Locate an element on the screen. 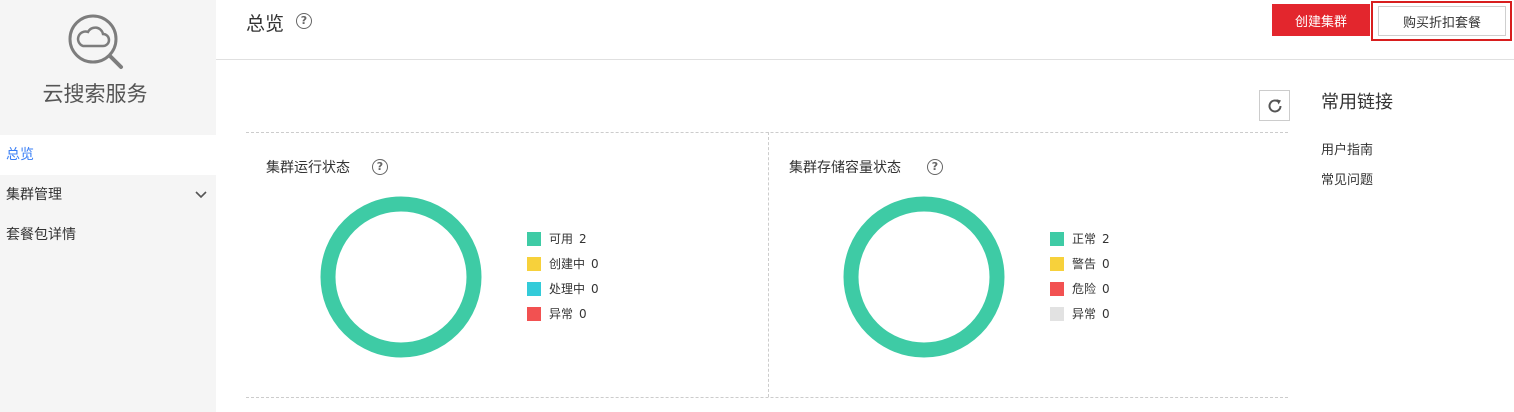 This screenshot has width=1514, height=412. panel-divider-bottom is located at coordinates (767, 397).